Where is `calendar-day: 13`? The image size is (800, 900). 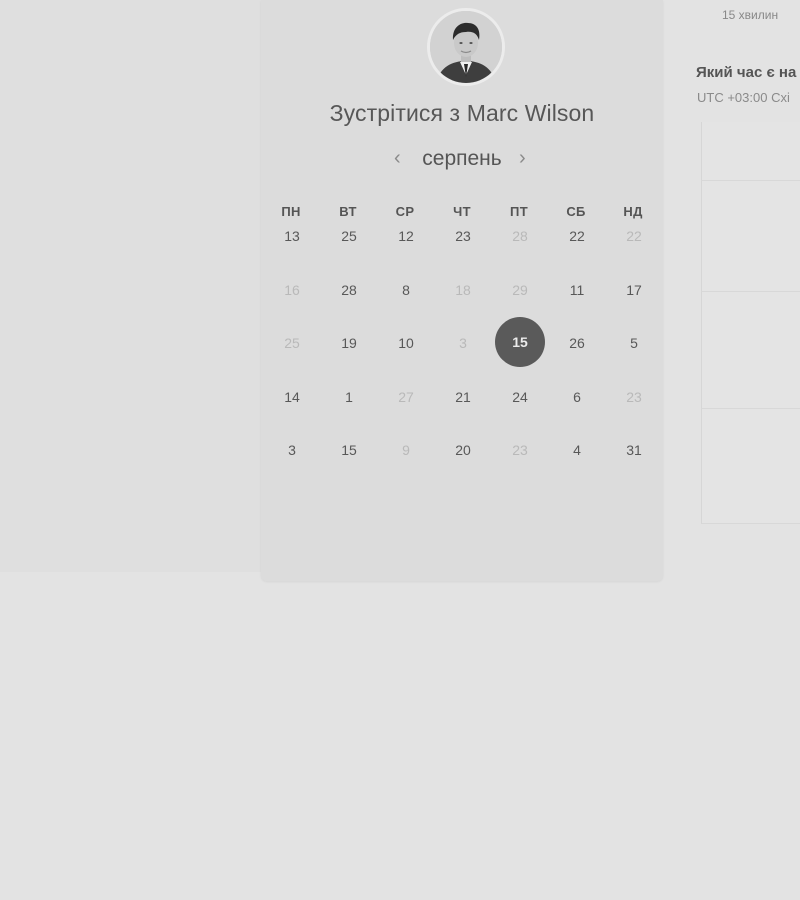 calendar-day: 13 is located at coordinates (292, 236).